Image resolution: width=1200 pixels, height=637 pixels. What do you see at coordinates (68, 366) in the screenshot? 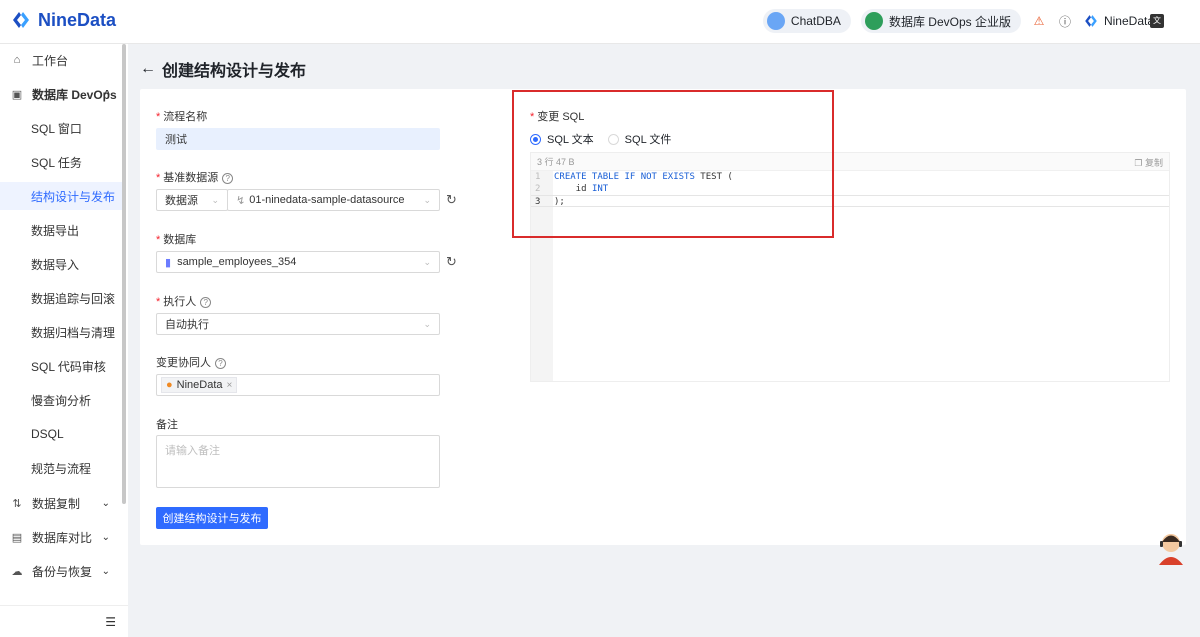
I see `sidebar-item-label: SQL 代码审核` at bounding box center [68, 366].